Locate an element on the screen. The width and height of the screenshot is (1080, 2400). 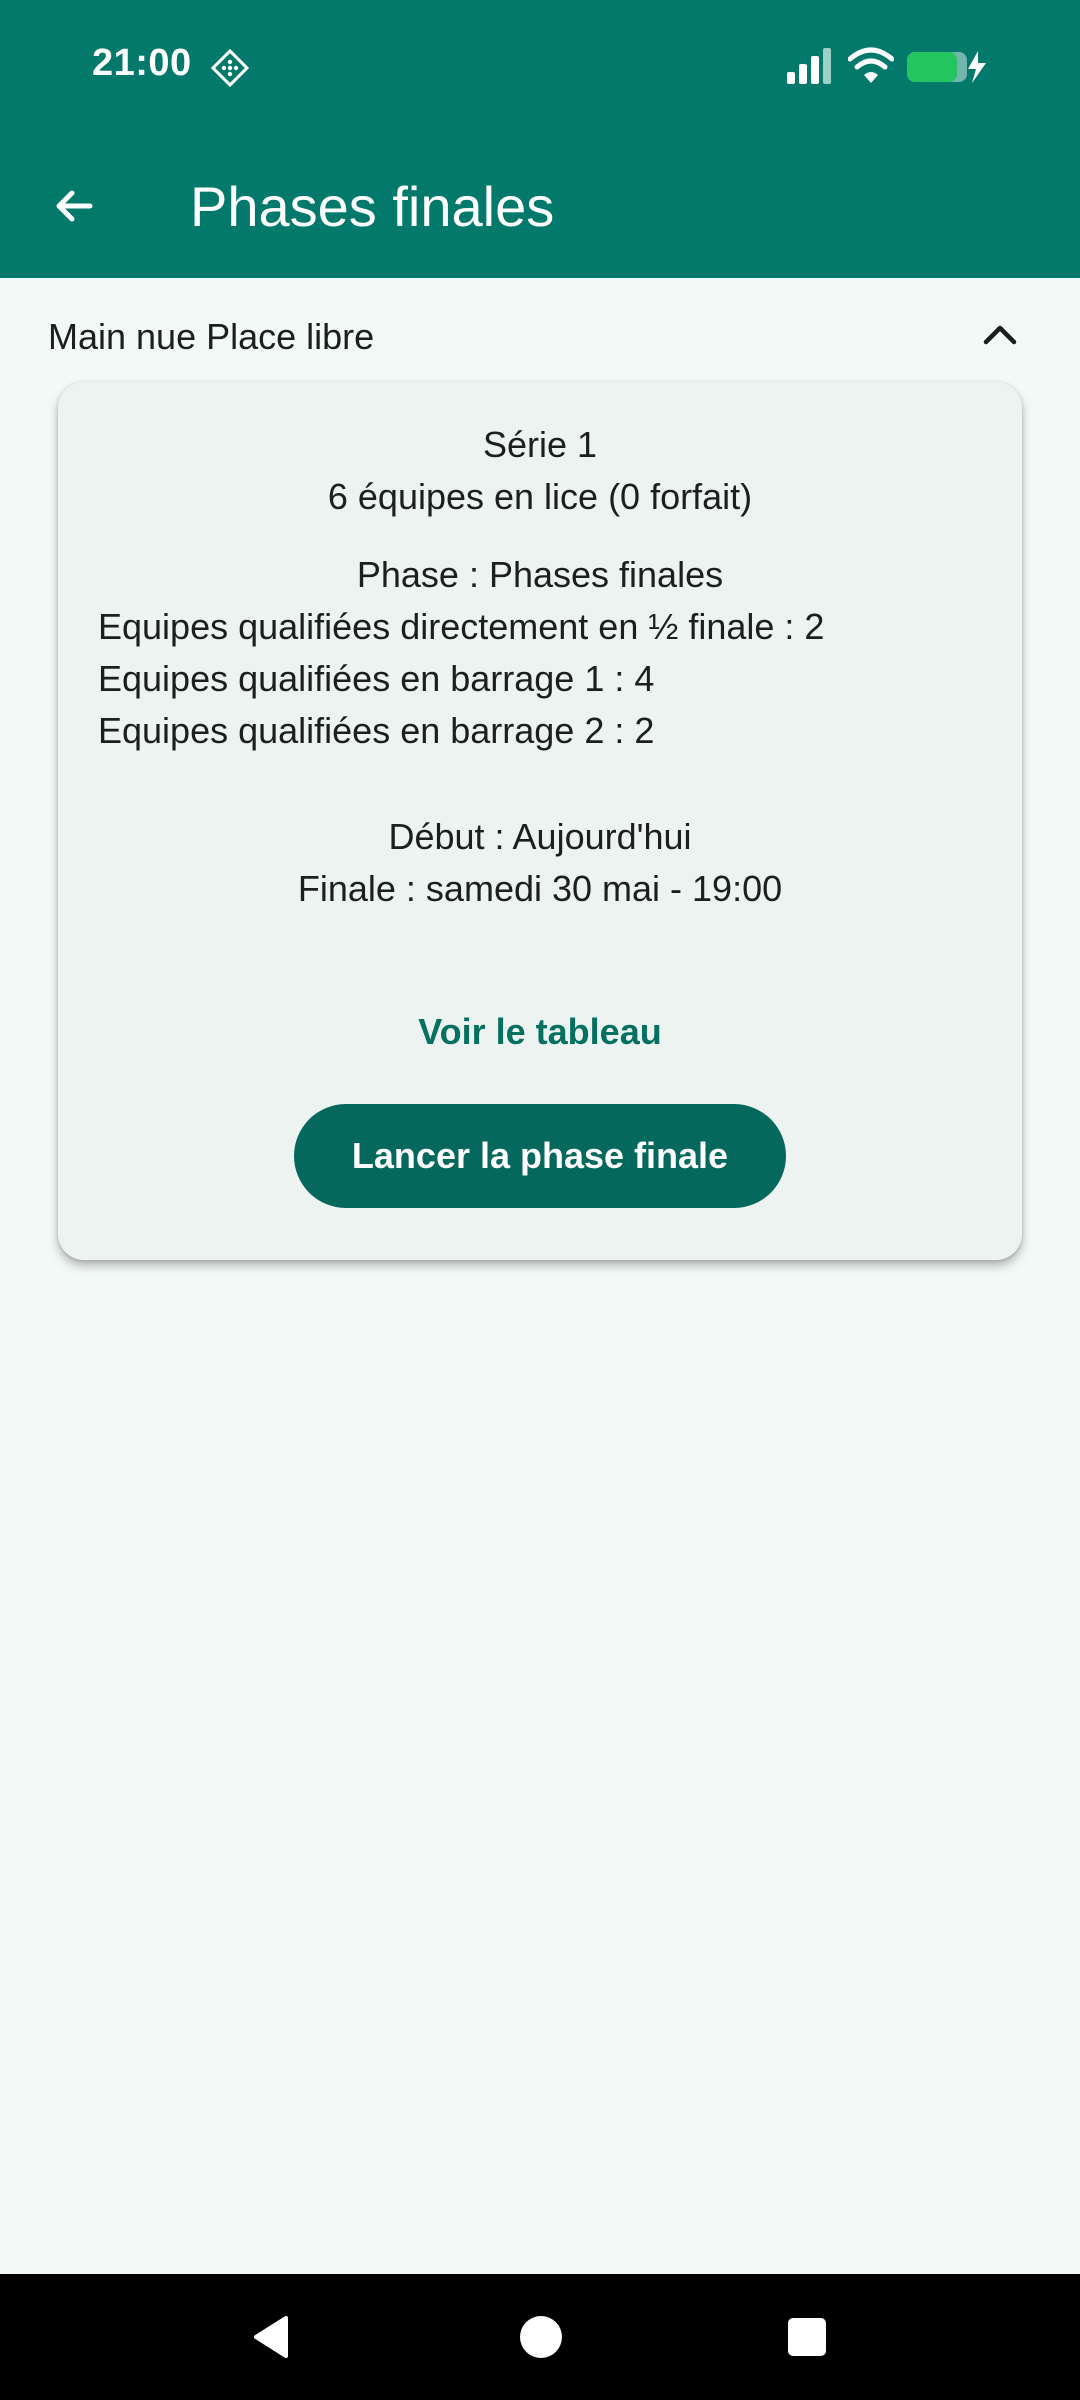
arrow-left-icon is located at coordinates (74, 206).